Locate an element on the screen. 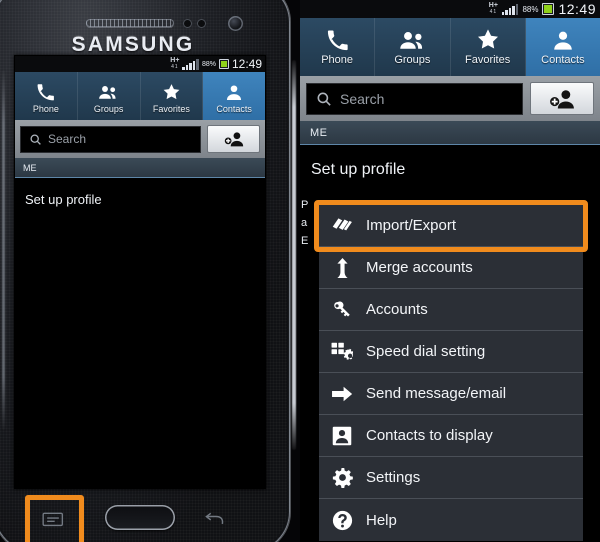  phone-tab-groups: Groups is located at coordinates (109, 96).